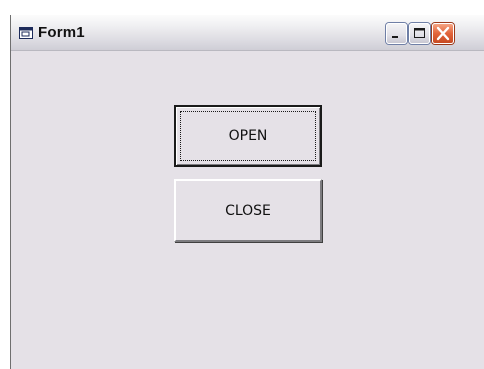  I want to click on close-window-button, so click(443, 33).